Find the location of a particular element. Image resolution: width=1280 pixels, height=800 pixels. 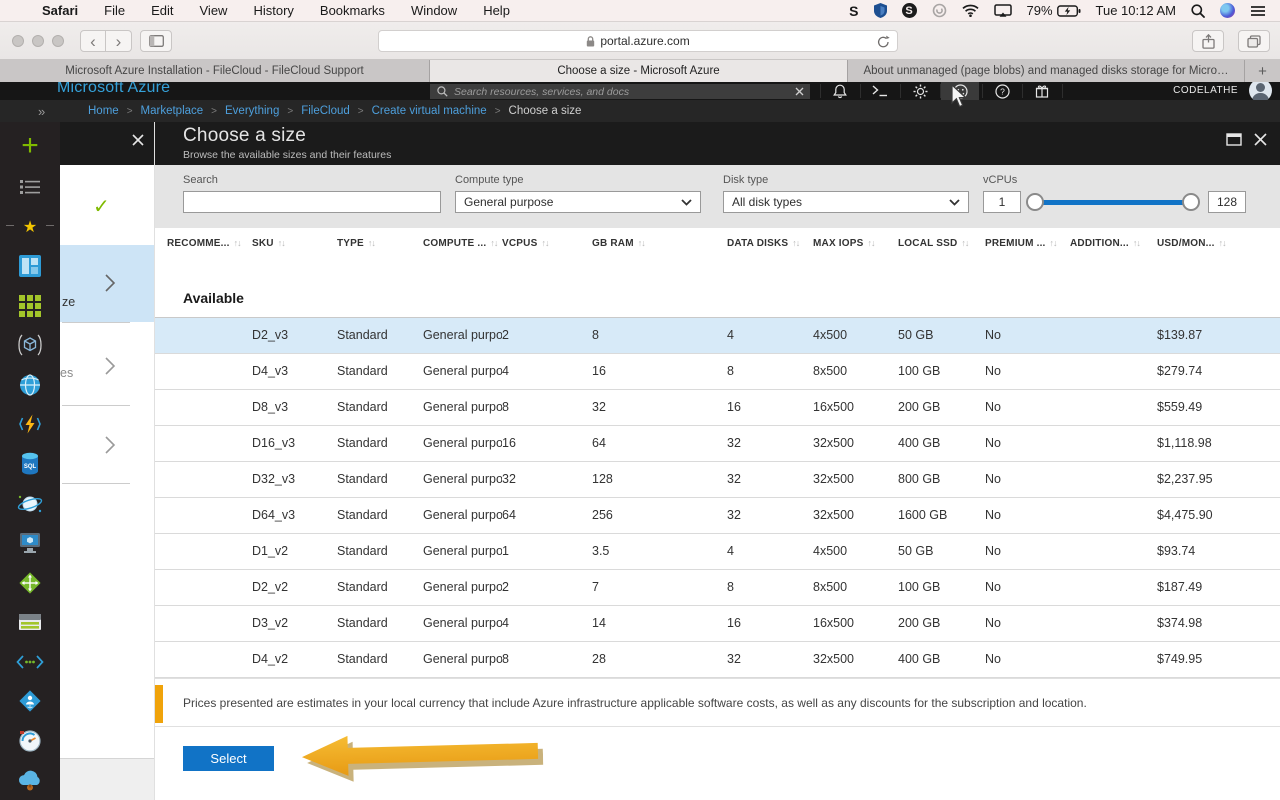

menubar-item: Safari is located at coordinates (60, 10).